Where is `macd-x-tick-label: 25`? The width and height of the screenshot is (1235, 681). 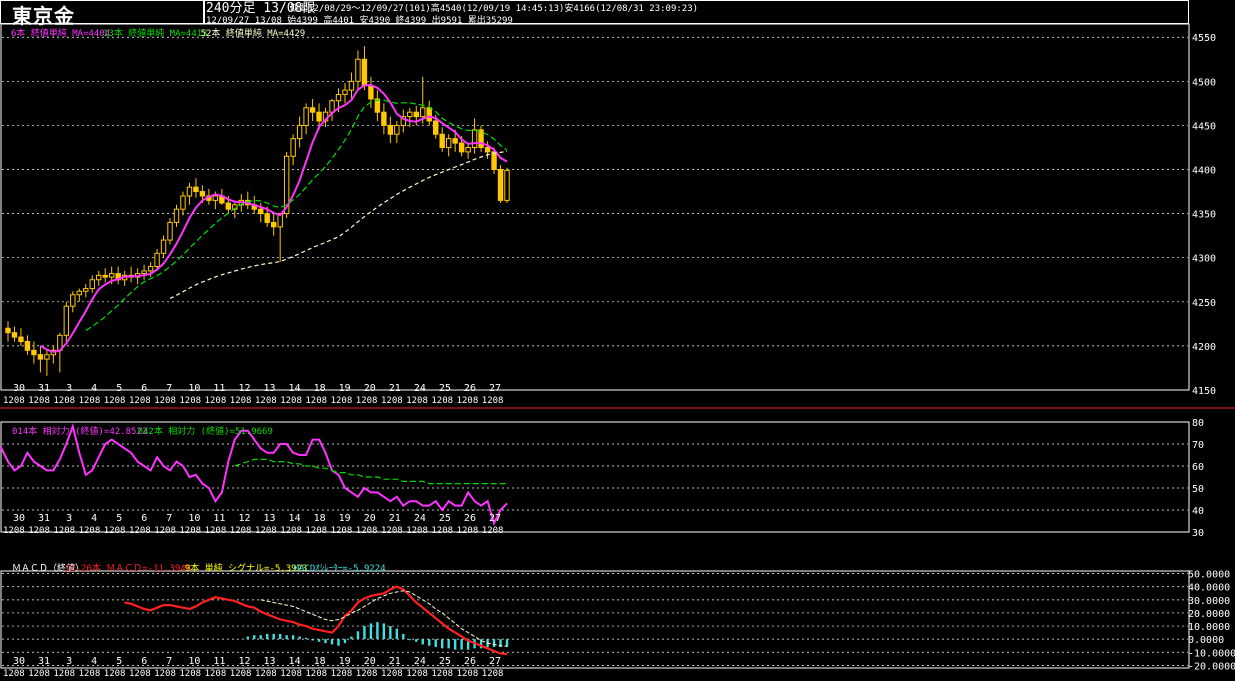
macd-x-tick-label: 25 is located at coordinates (445, 661).